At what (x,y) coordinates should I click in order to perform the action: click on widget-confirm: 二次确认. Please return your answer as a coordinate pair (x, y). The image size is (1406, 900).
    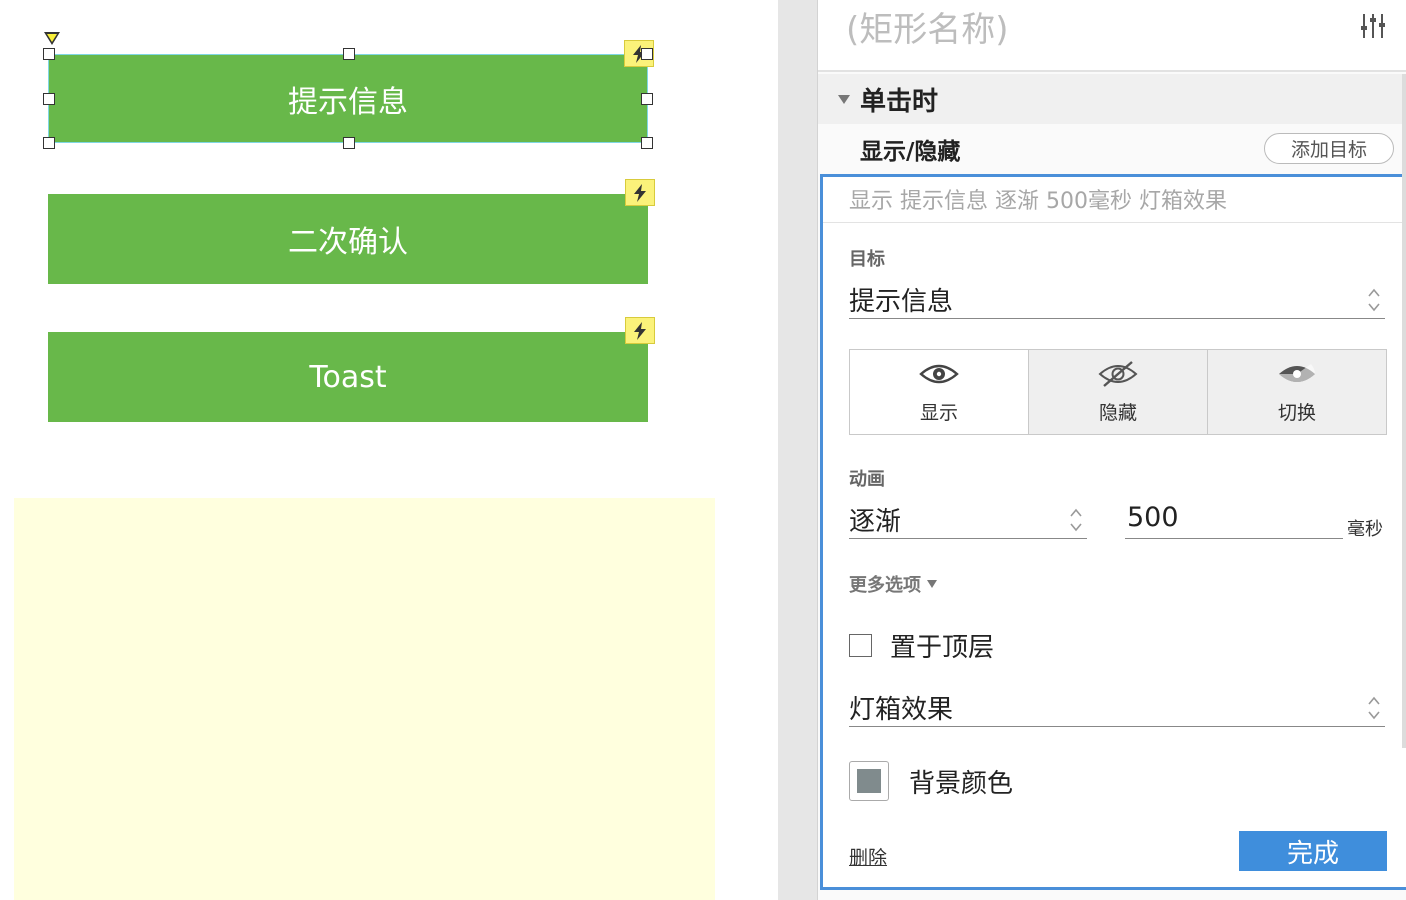
    Looking at the image, I should click on (351, 231).